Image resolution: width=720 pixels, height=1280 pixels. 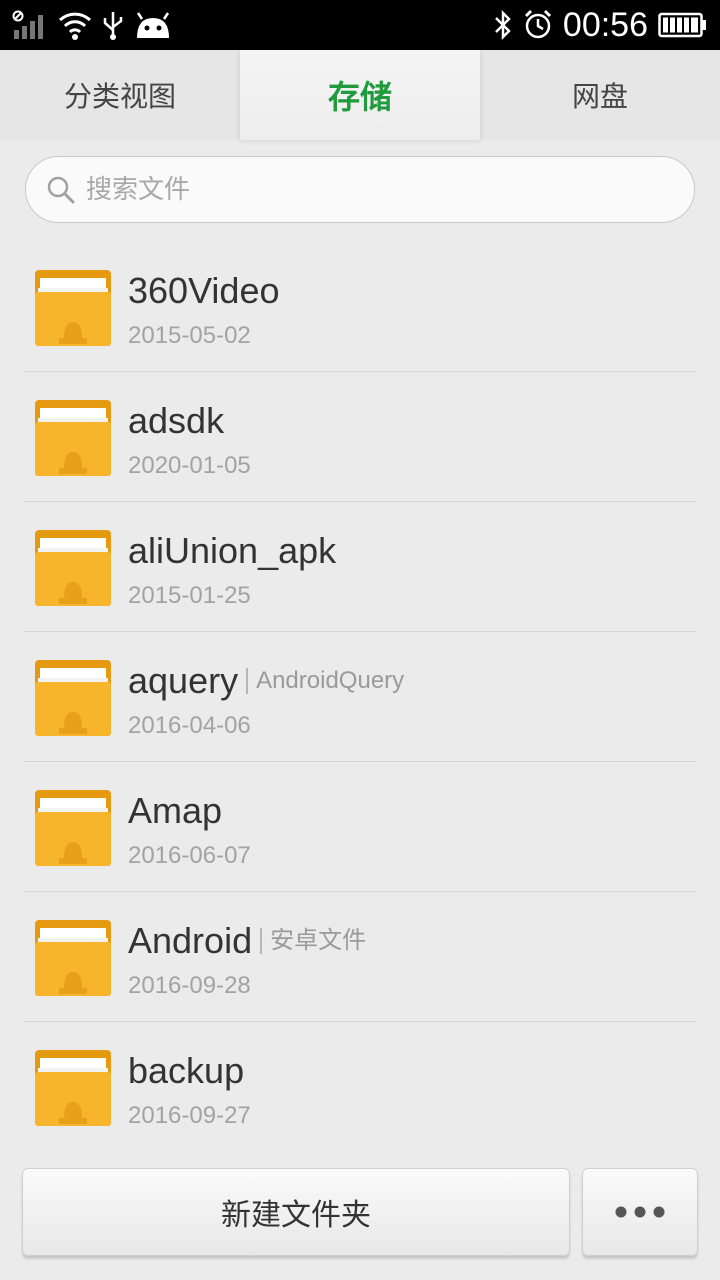 I want to click on alarm-icon, so click(x=538, y=25).